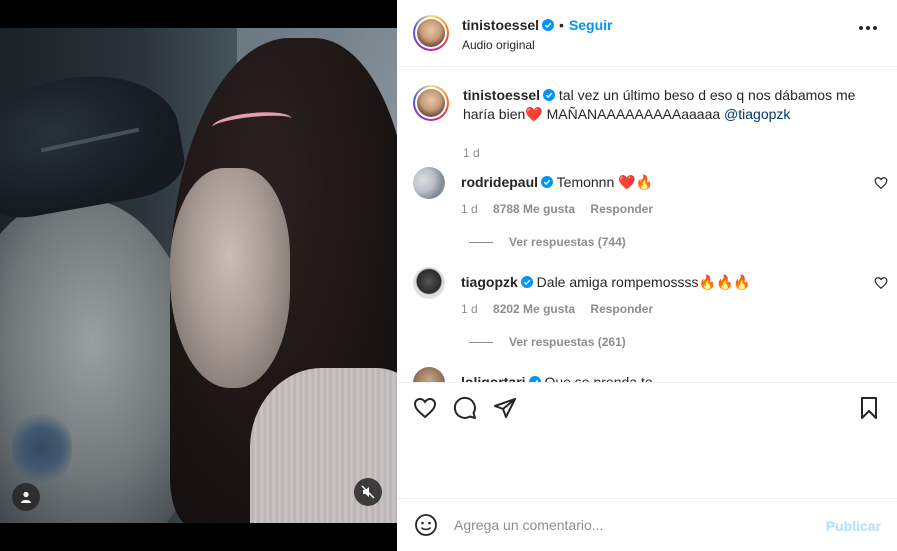  What do you see at coordinates (534, 114) in the screenshot?
I see `heart-emoji: ❤️` at bounding box center [534, 114].